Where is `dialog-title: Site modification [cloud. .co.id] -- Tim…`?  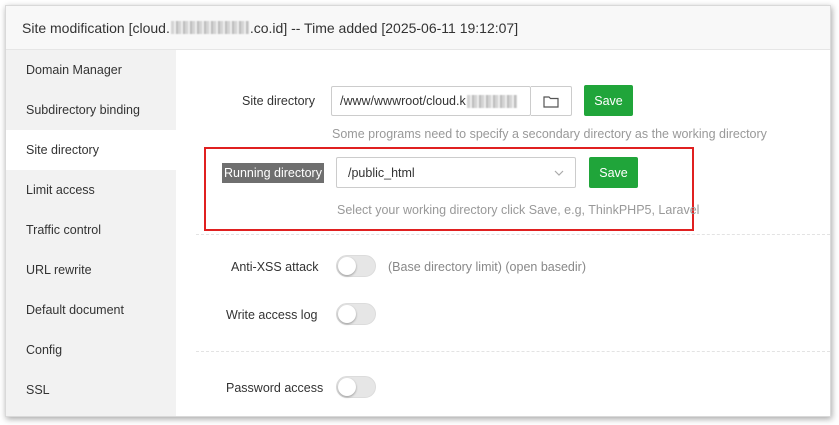 dialog-title: Site modification [cloud. .co.id] -- Tim… is located at coordinates (418, 28).